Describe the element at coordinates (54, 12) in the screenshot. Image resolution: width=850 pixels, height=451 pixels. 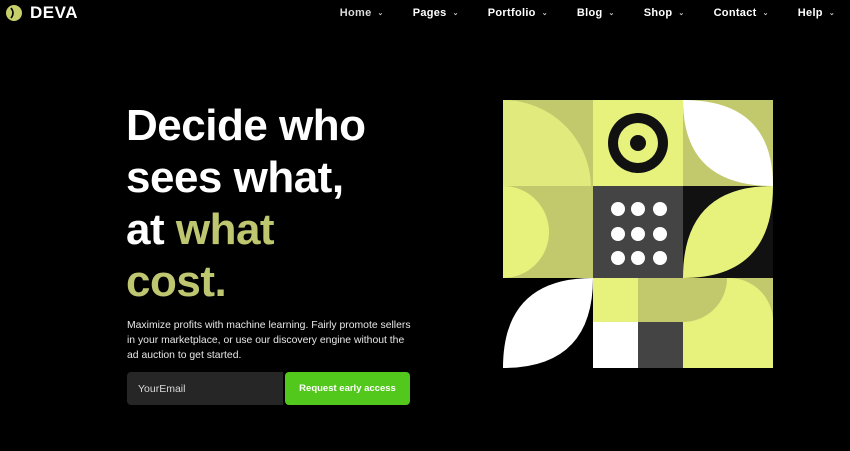
I see `brand-name: DEVA` at that location.